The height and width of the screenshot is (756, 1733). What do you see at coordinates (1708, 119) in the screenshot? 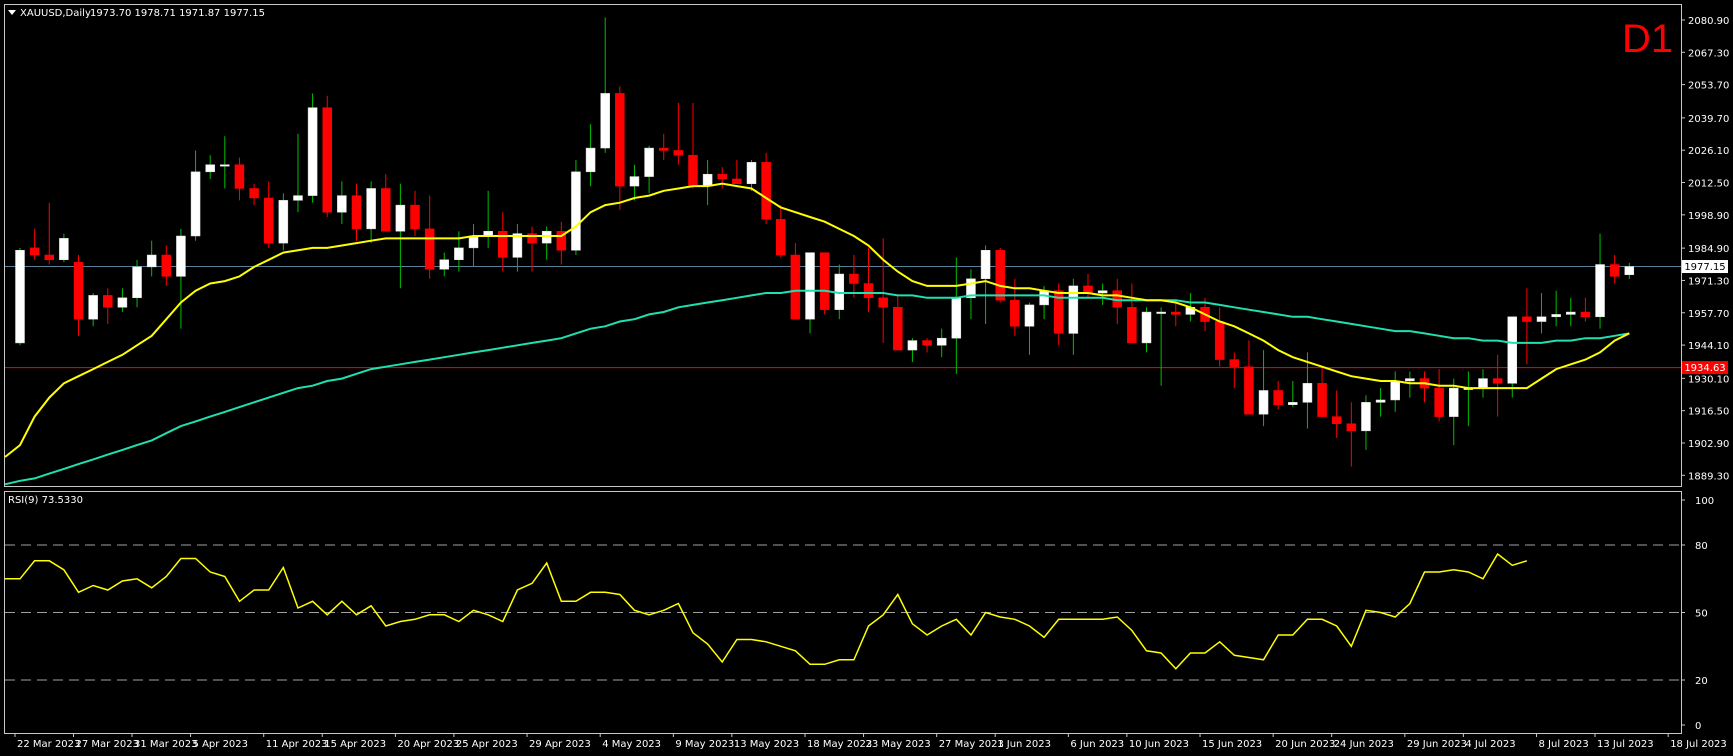
I see `price-tick-label: 2039.70` at bounding box center [1708, 119].